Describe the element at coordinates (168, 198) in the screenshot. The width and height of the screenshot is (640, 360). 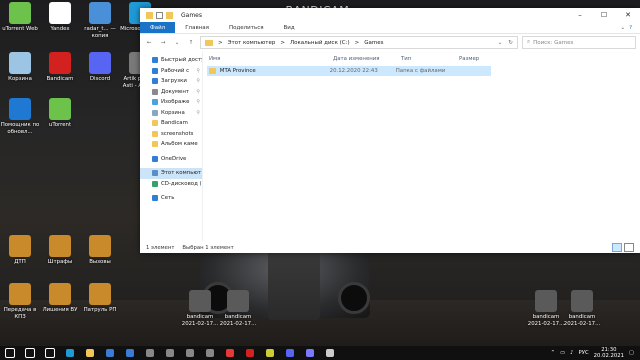
I see `sidebar-item-label: Сеть` at that location.